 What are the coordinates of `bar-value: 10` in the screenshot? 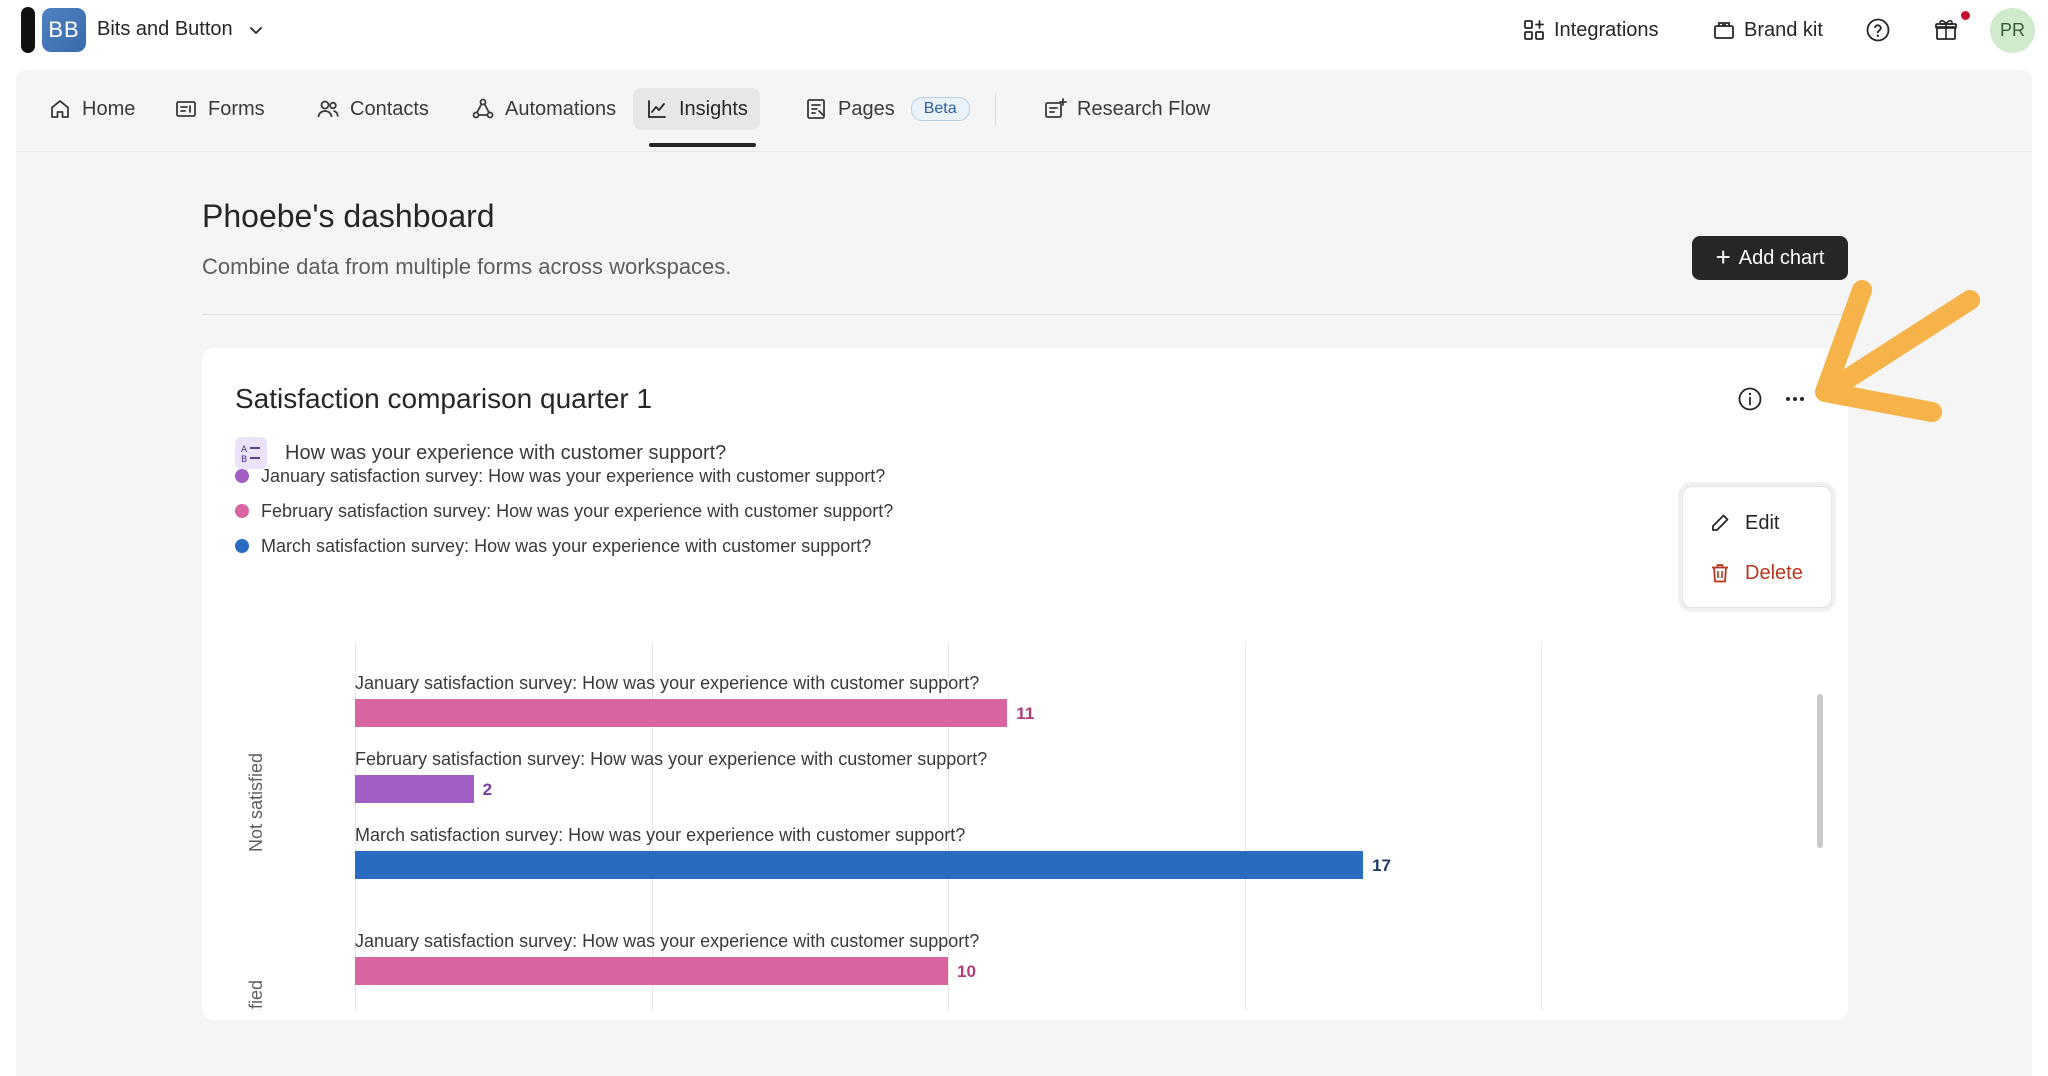 It's located at (966, 971).